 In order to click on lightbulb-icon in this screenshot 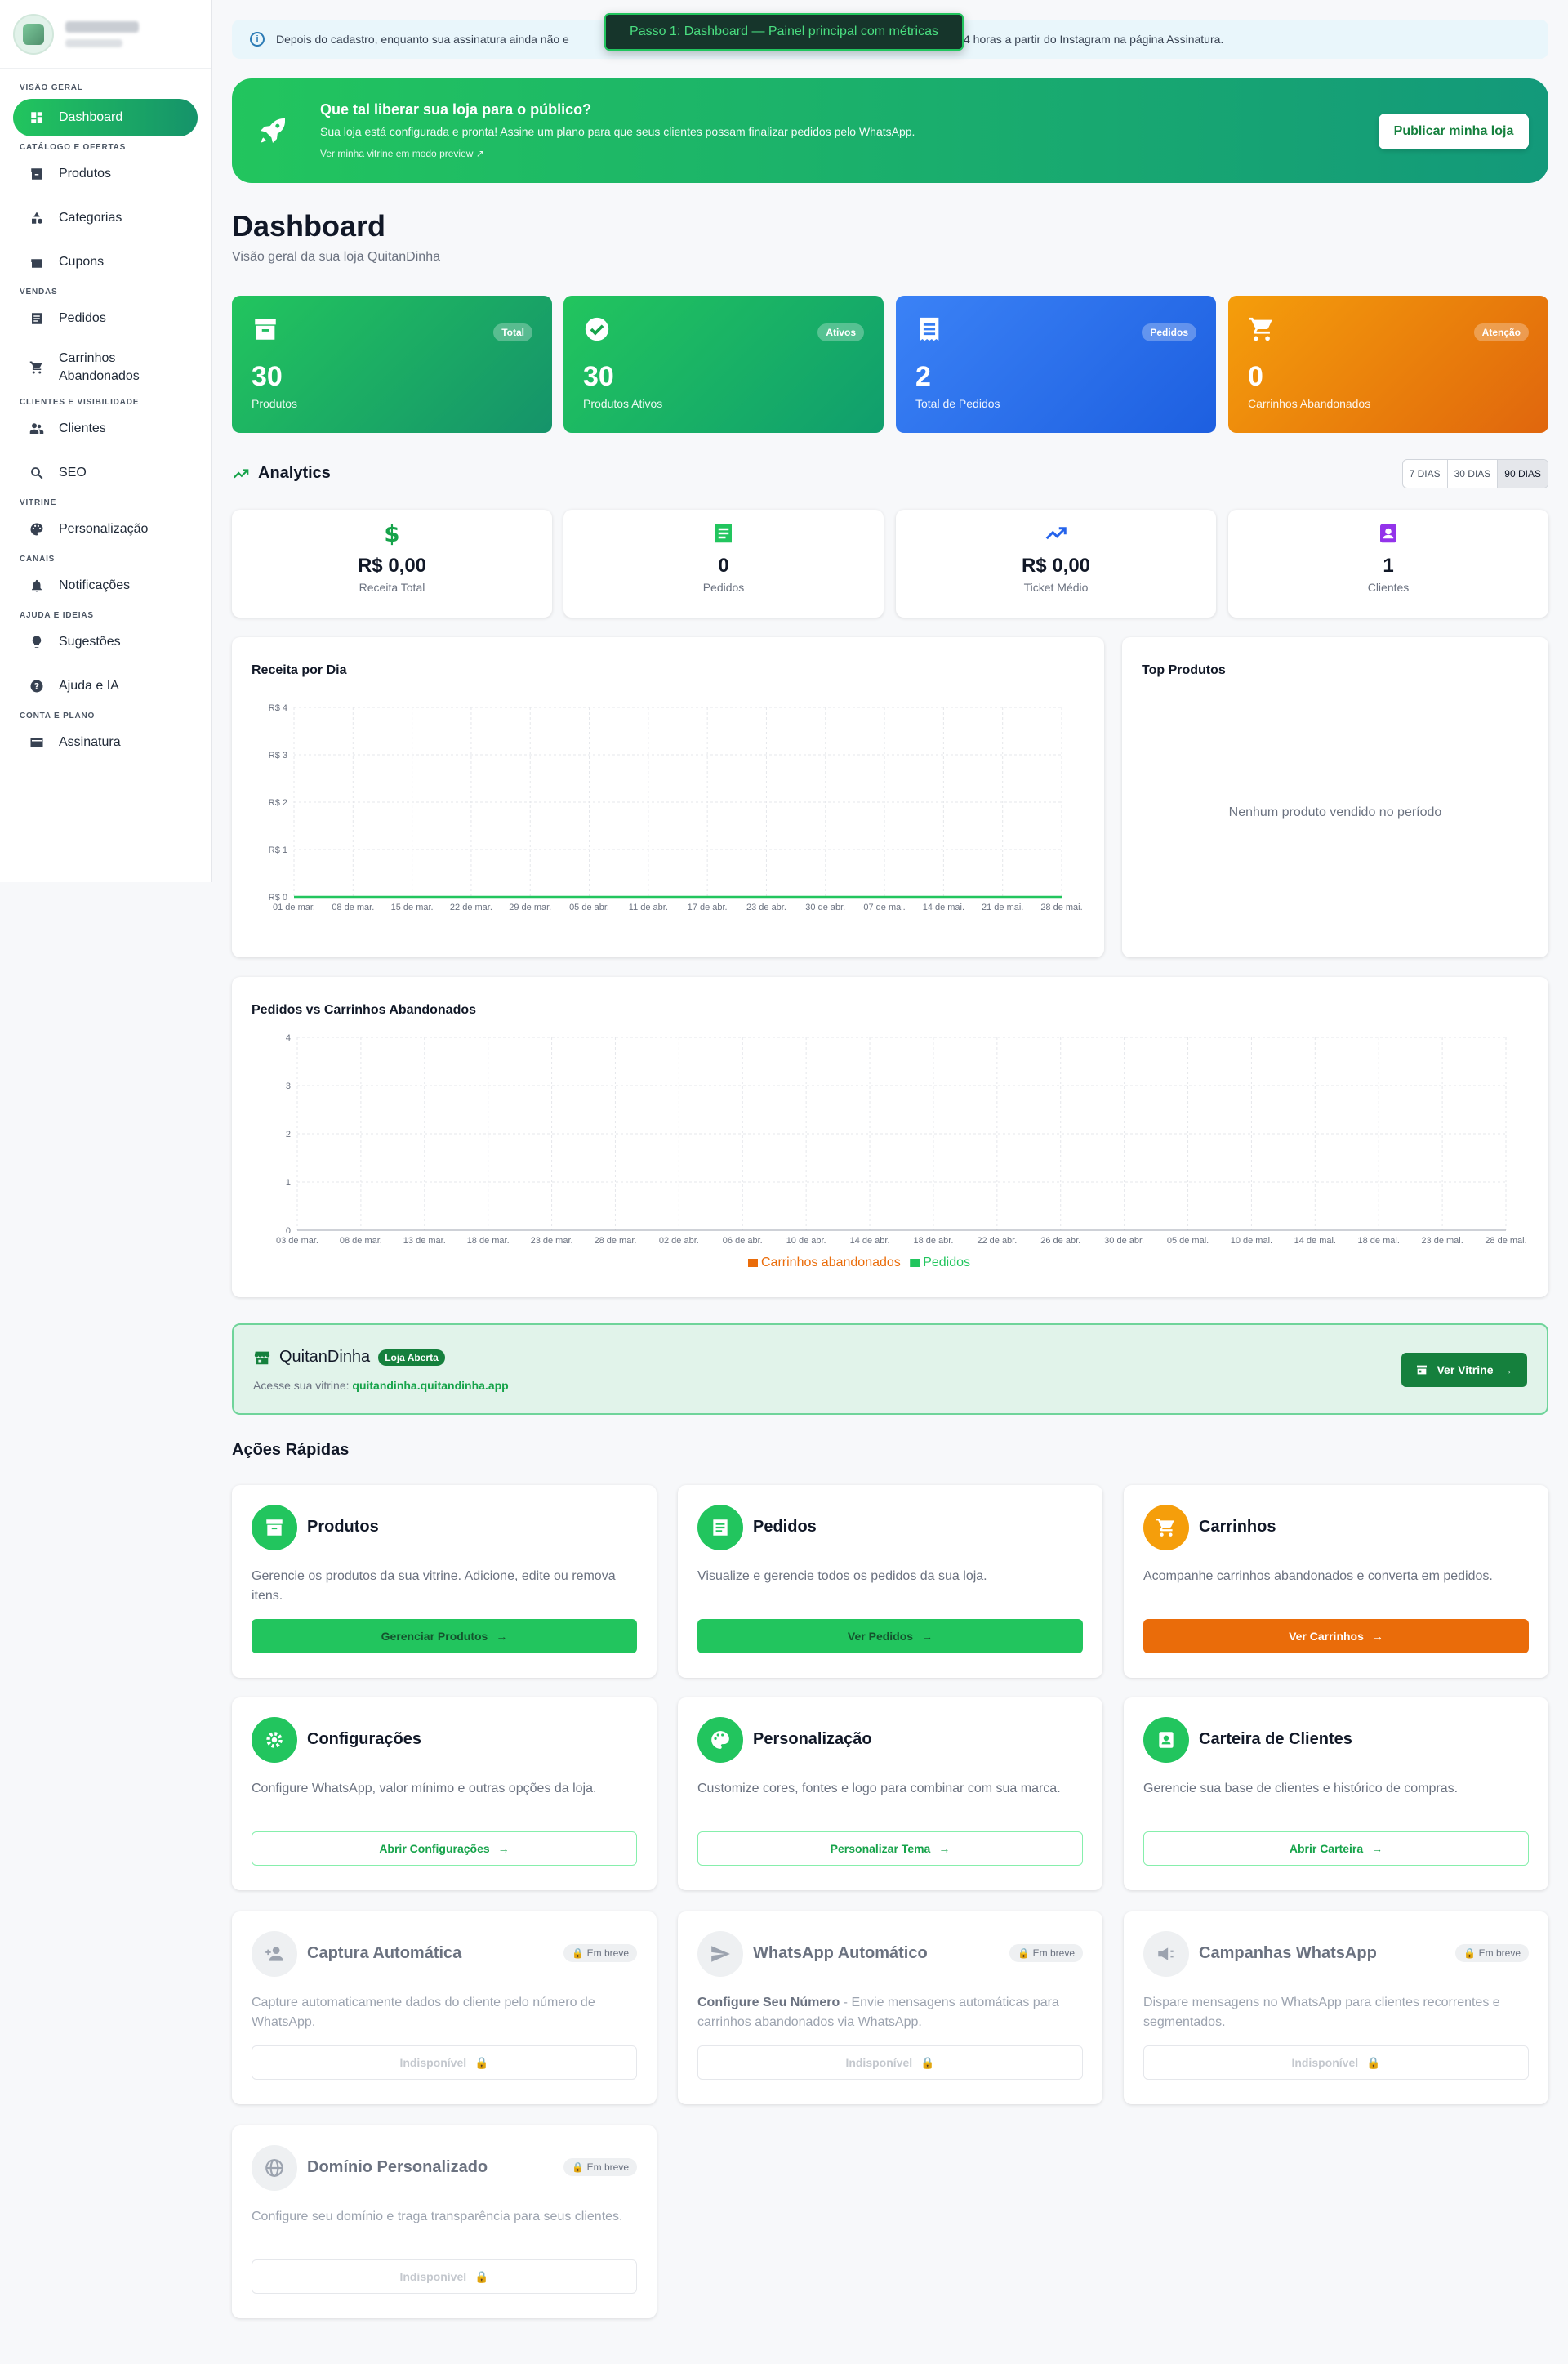, I will do `click(37, 642)`.